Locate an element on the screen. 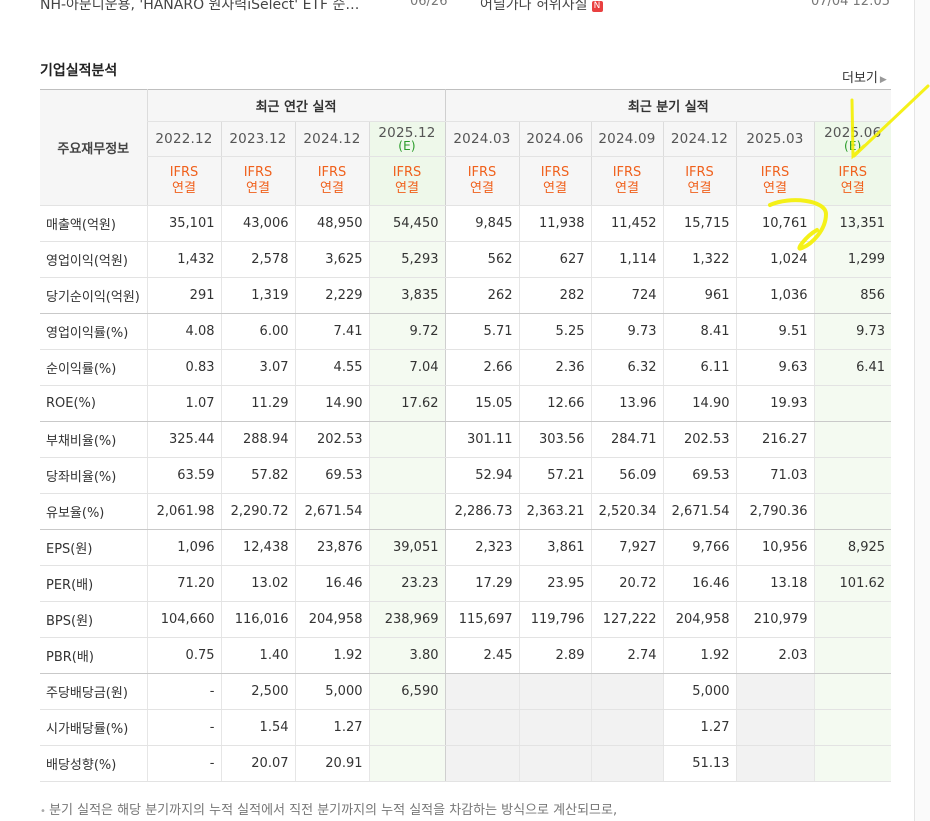  table-cell: 262 is located at coordinates (481, 295).